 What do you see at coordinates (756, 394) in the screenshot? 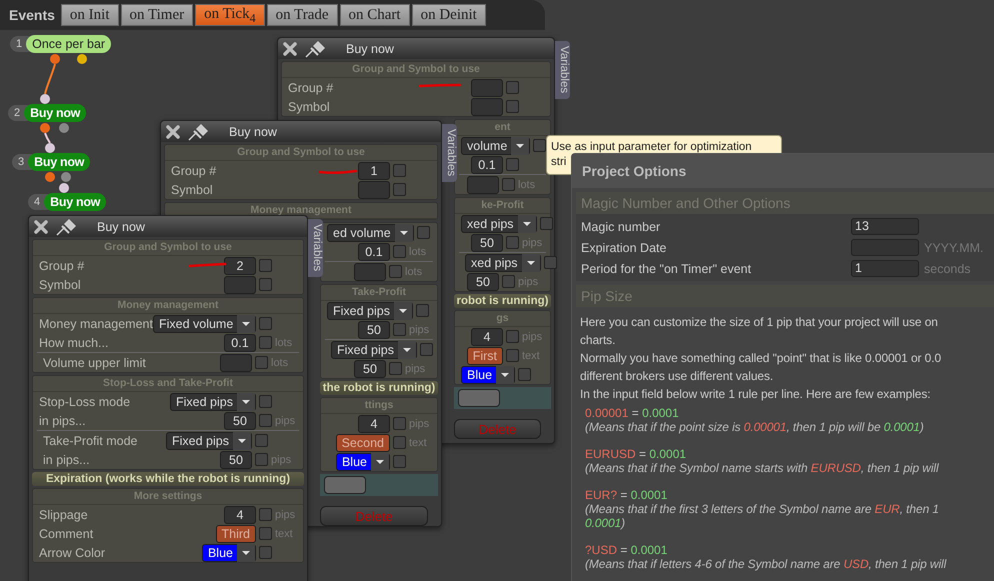
I see `description-text: In the input field below write 1 rule per line. Here are few examples:` at bounding box center [756, 394].